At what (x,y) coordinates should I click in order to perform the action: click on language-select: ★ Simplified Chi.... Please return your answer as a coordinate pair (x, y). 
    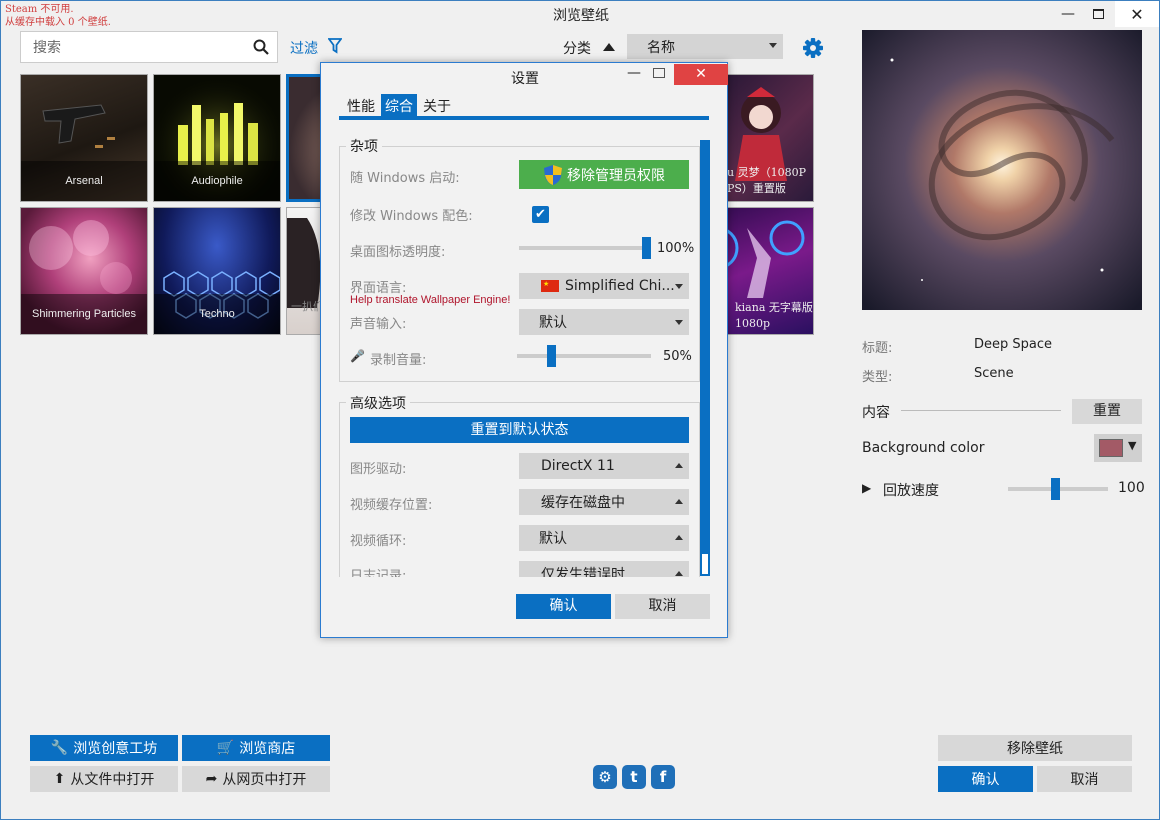
    Looking at the image, I should click on (604, 286).